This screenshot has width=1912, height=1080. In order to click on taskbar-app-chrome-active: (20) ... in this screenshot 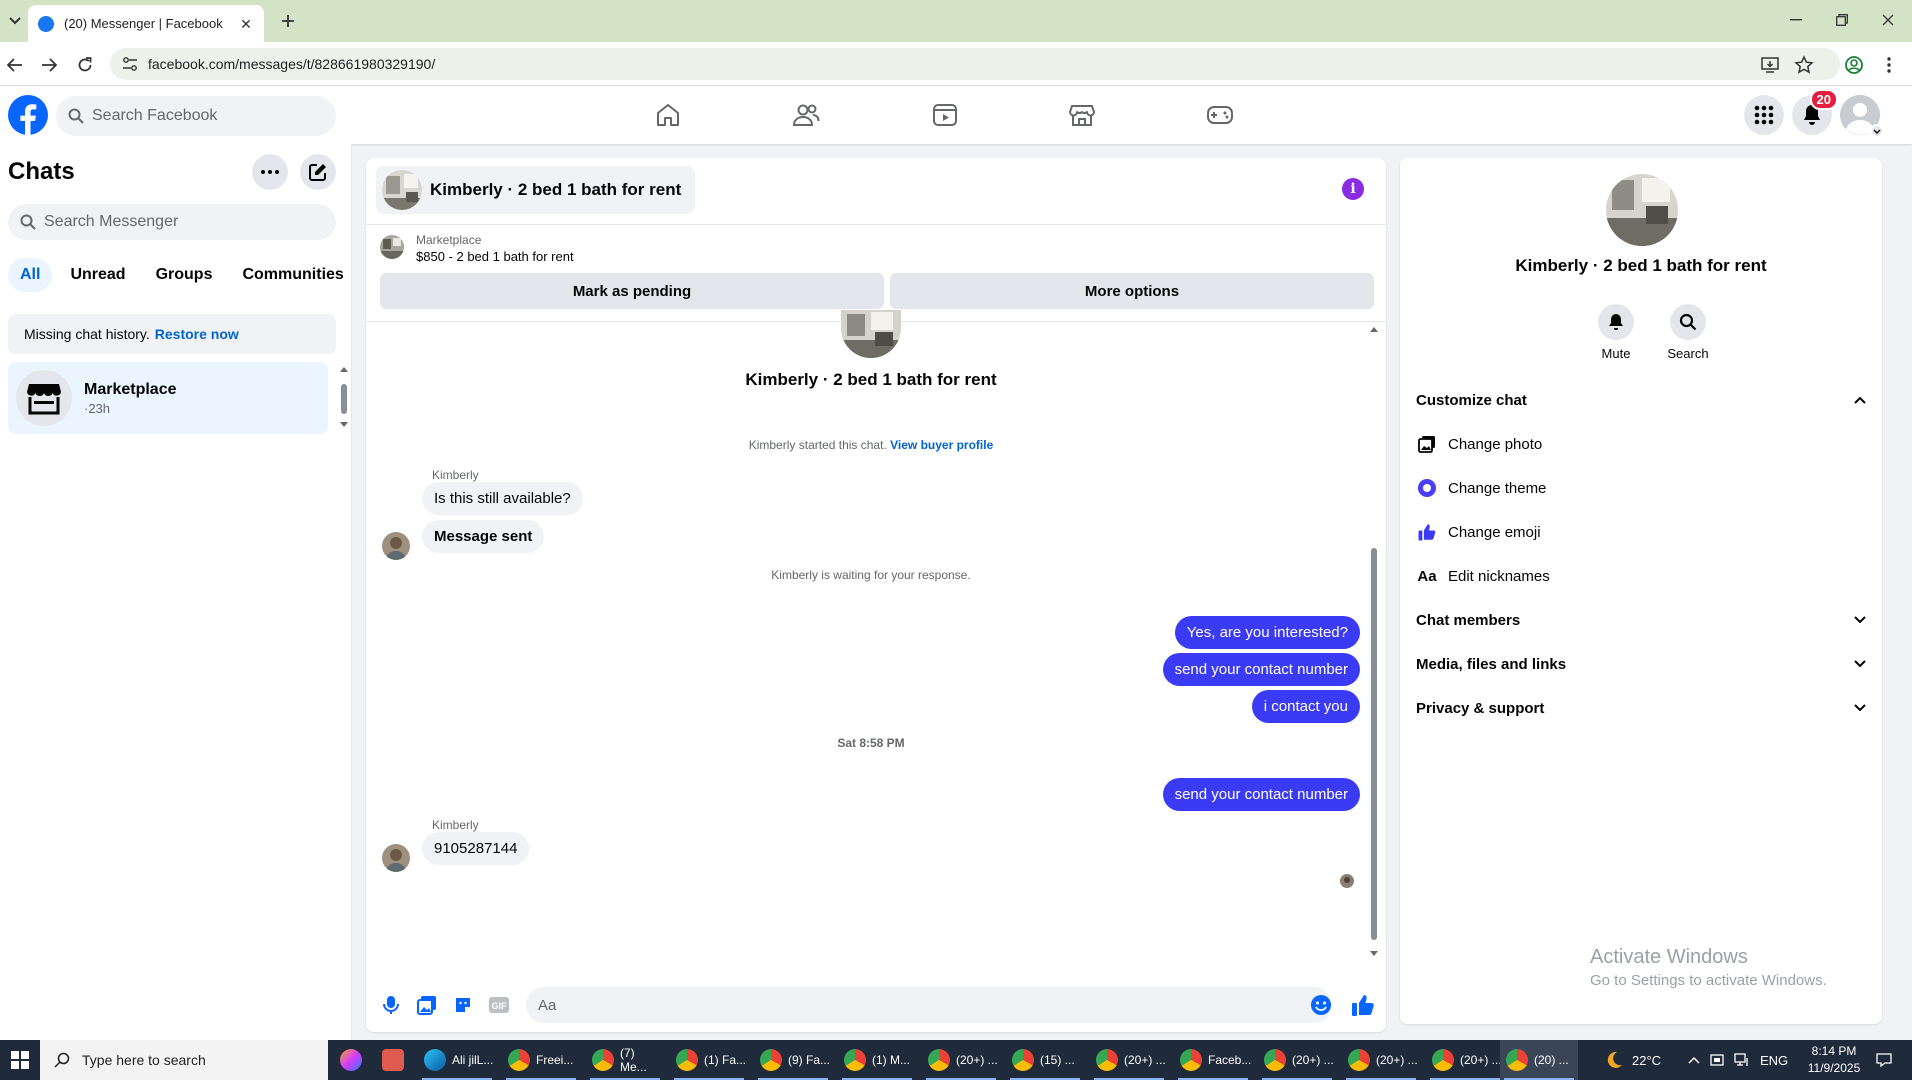, I will do `click(1539, 1060)`.